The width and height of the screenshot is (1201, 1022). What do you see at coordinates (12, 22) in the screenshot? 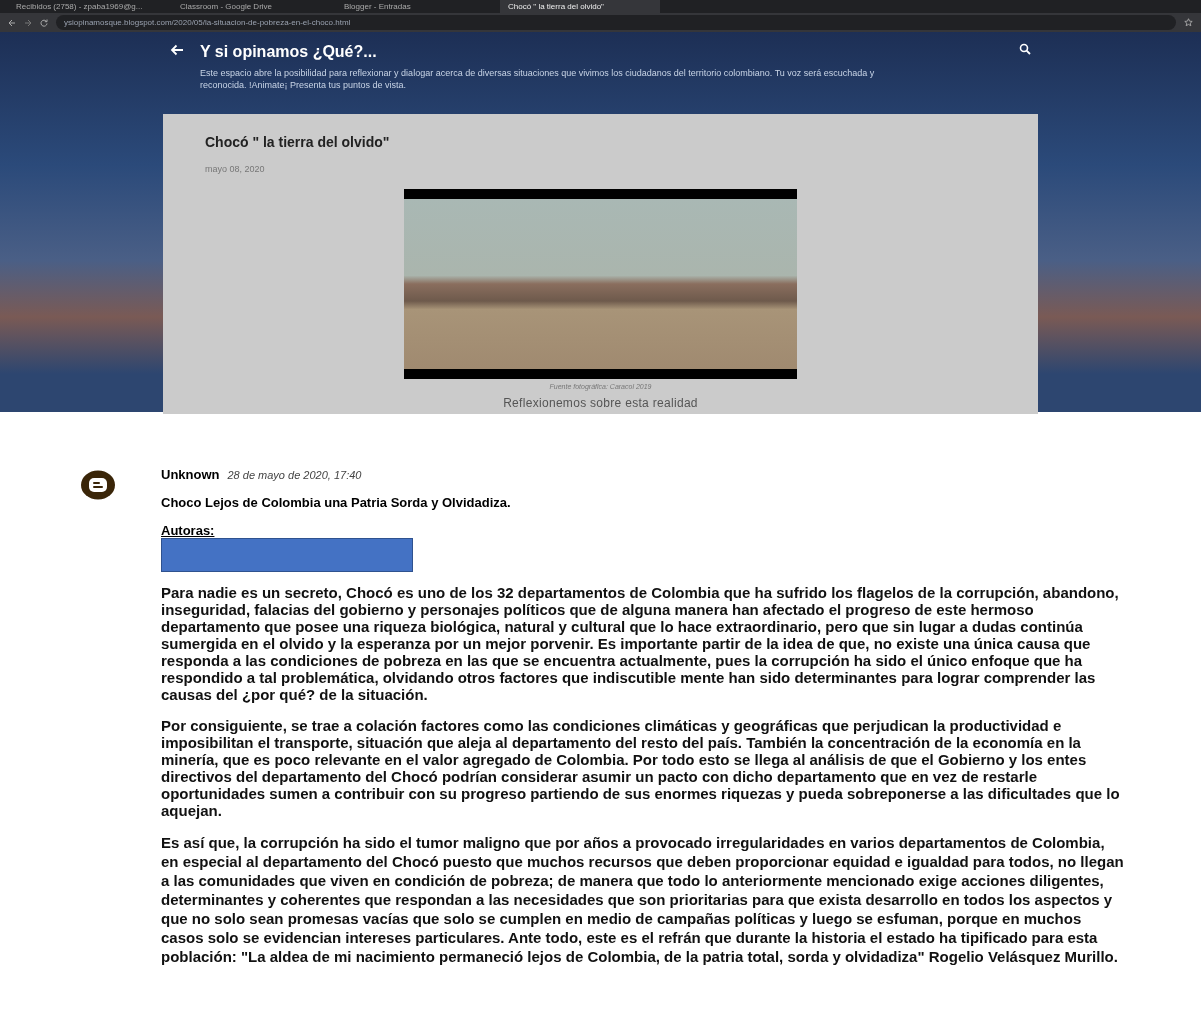
I see `back-icon` at bounding box center [12, 22].